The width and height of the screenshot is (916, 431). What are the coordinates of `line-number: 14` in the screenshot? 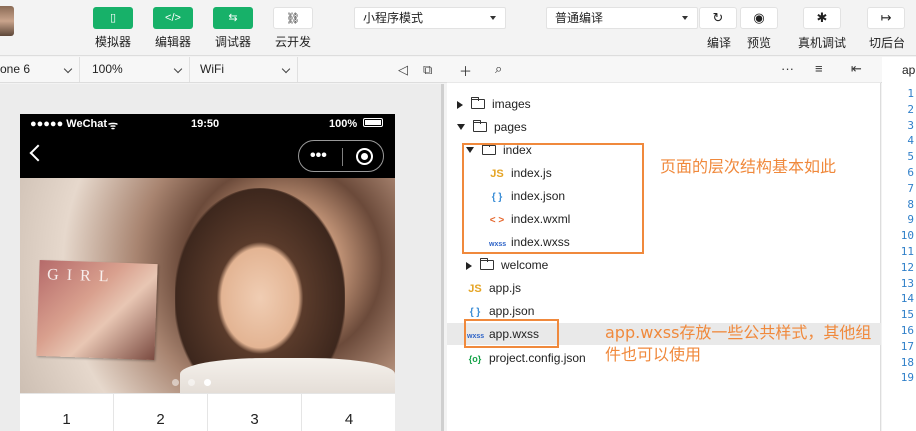 It's located at (907, 299).